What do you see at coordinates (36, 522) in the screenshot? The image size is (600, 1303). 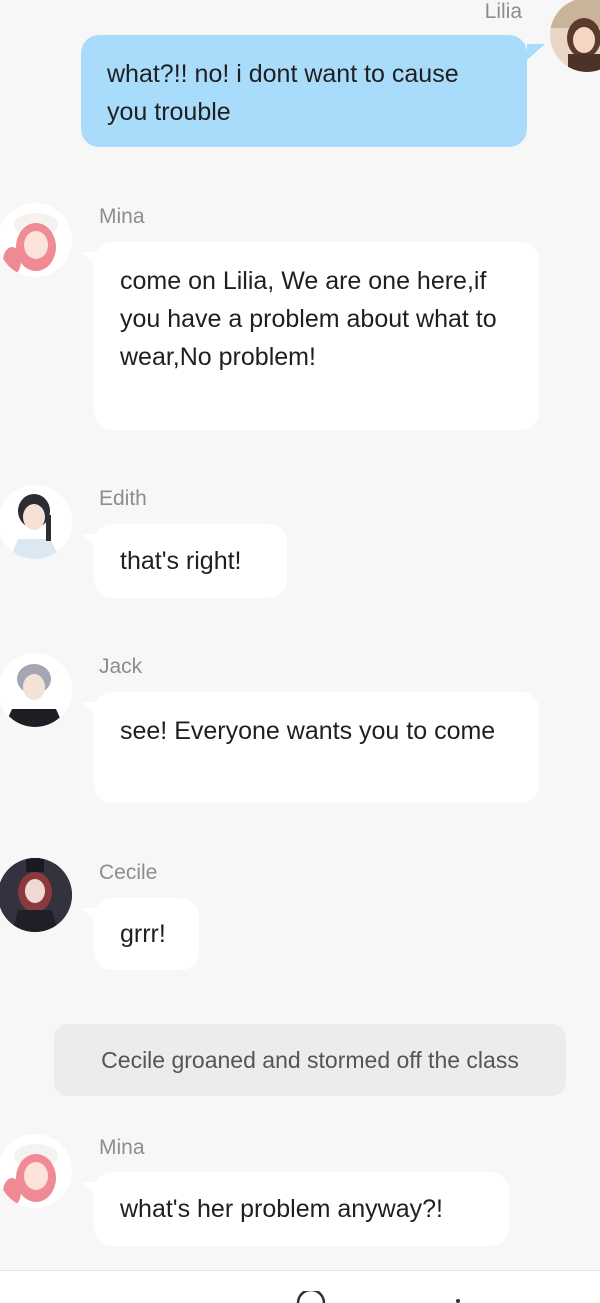 I see `edith-avatar` at bounding box center [36, 522].